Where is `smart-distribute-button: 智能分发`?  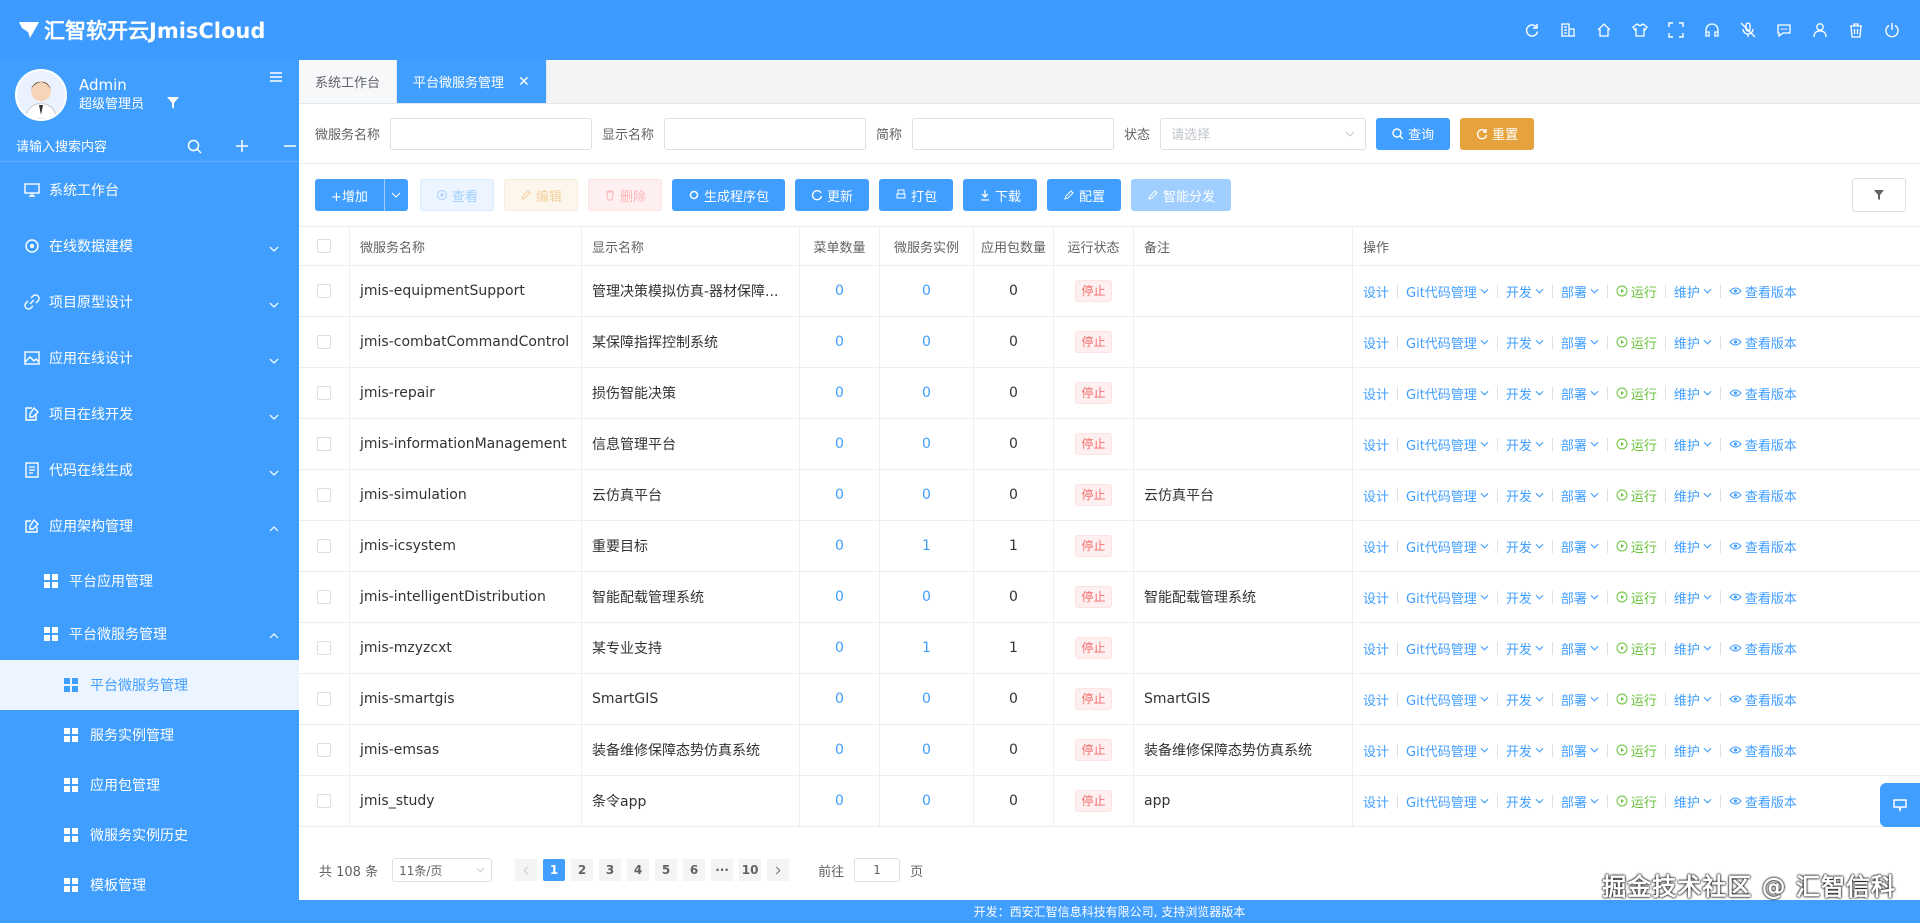
smart-distribute-button: 智能分发 is located at coordinates (1181, 195).